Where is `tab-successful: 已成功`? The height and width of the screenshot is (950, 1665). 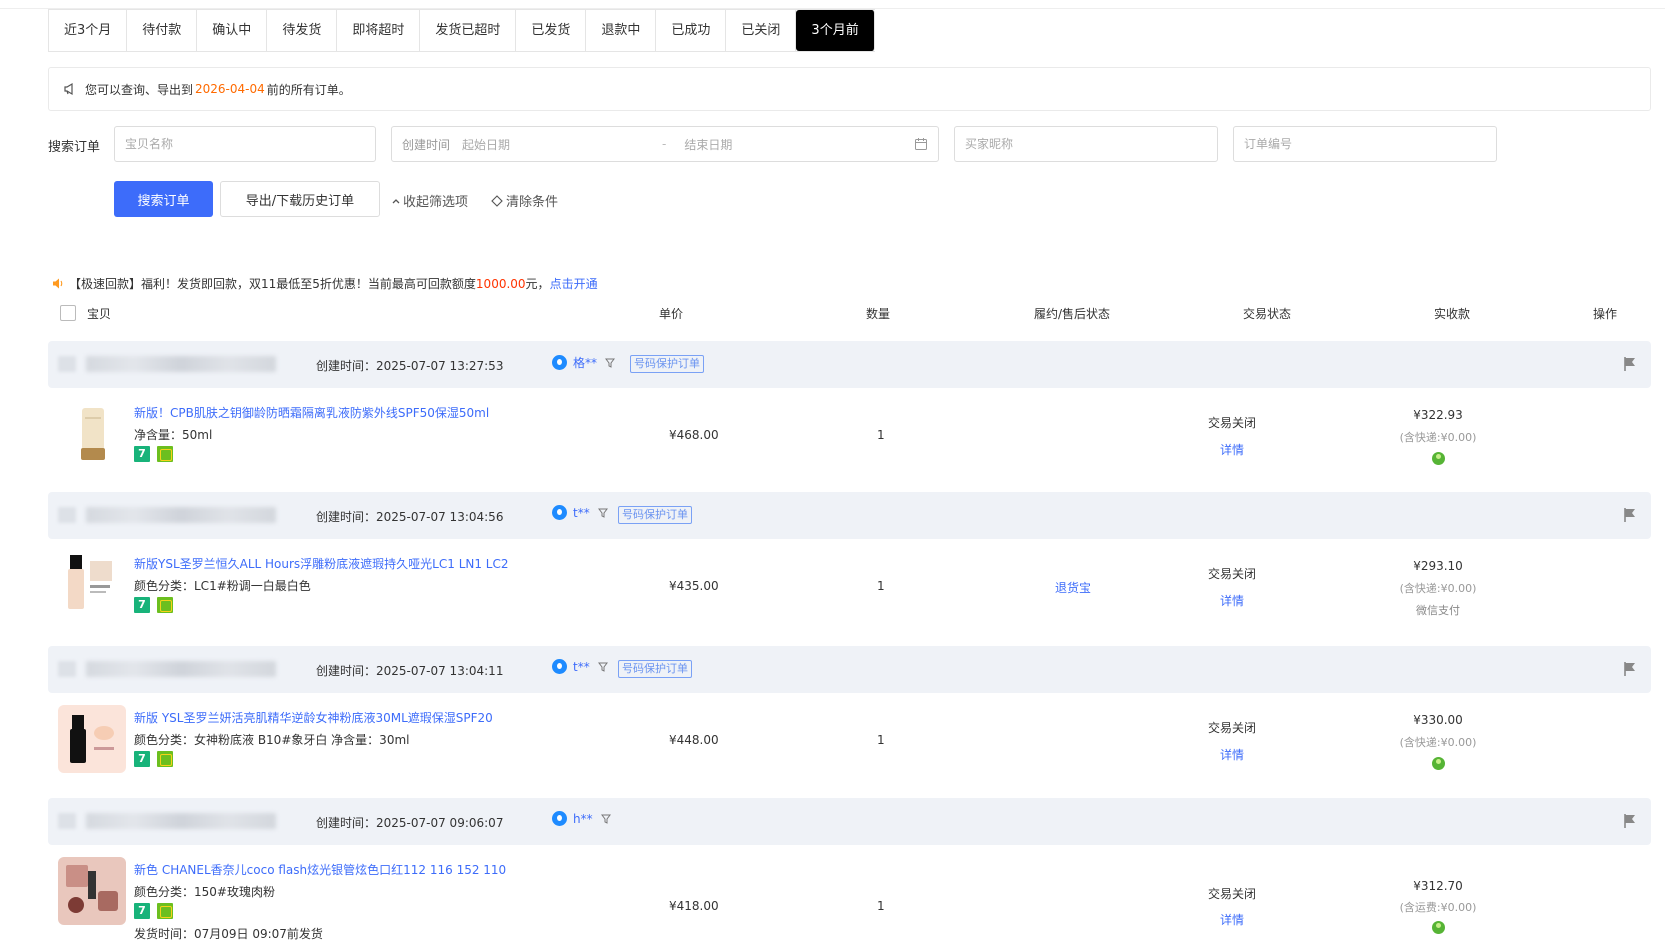 tab-successful: 已成功 is located at coordinates (691, 30).